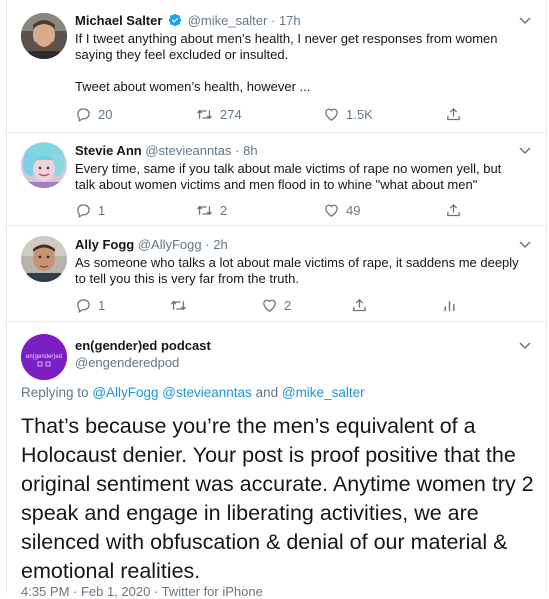  What do you see at coordinates (105, 114) in the screenshot?
I see `reply-count: 20` at bounding box center [105, 114].